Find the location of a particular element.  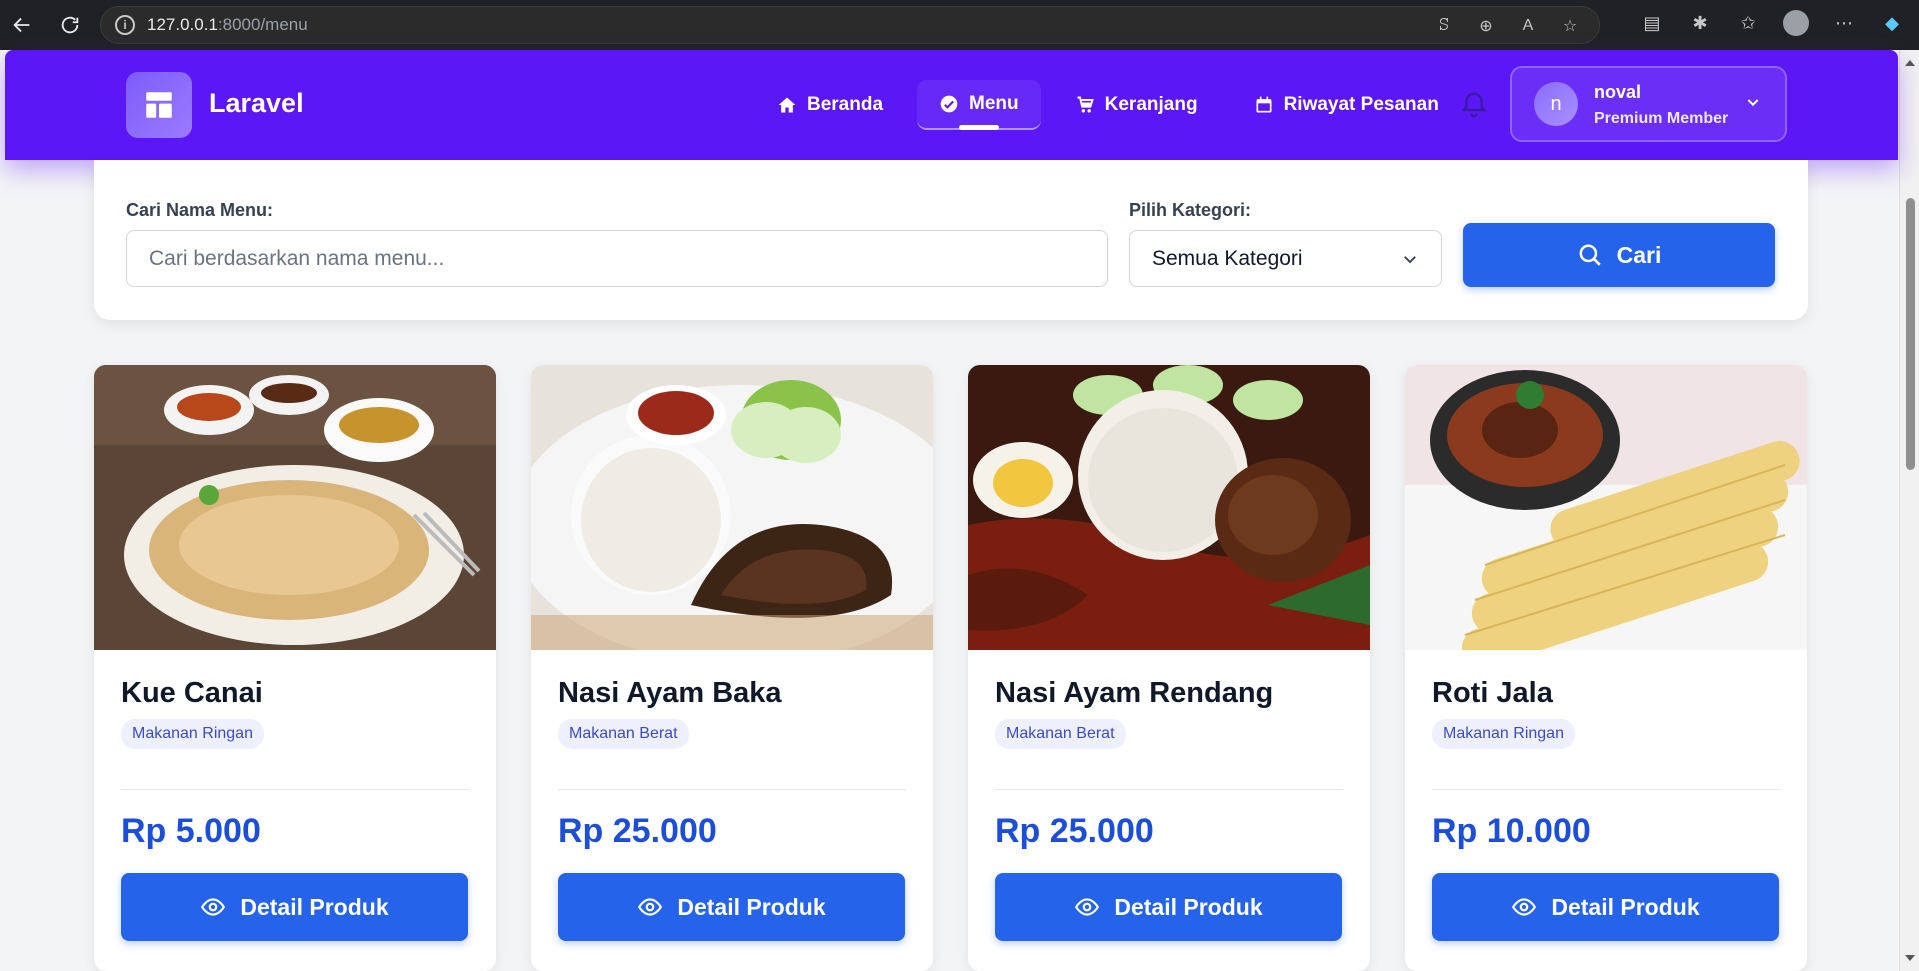

nav-item-label: Beranda is located at coordinates (845, 104).